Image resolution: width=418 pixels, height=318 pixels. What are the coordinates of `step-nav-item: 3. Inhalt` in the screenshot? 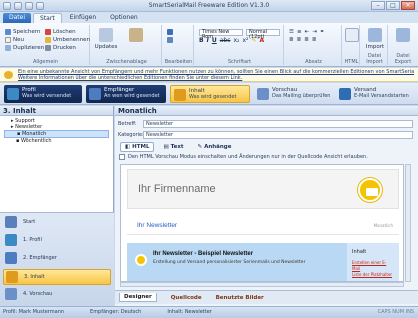 It's located at (57, 277).